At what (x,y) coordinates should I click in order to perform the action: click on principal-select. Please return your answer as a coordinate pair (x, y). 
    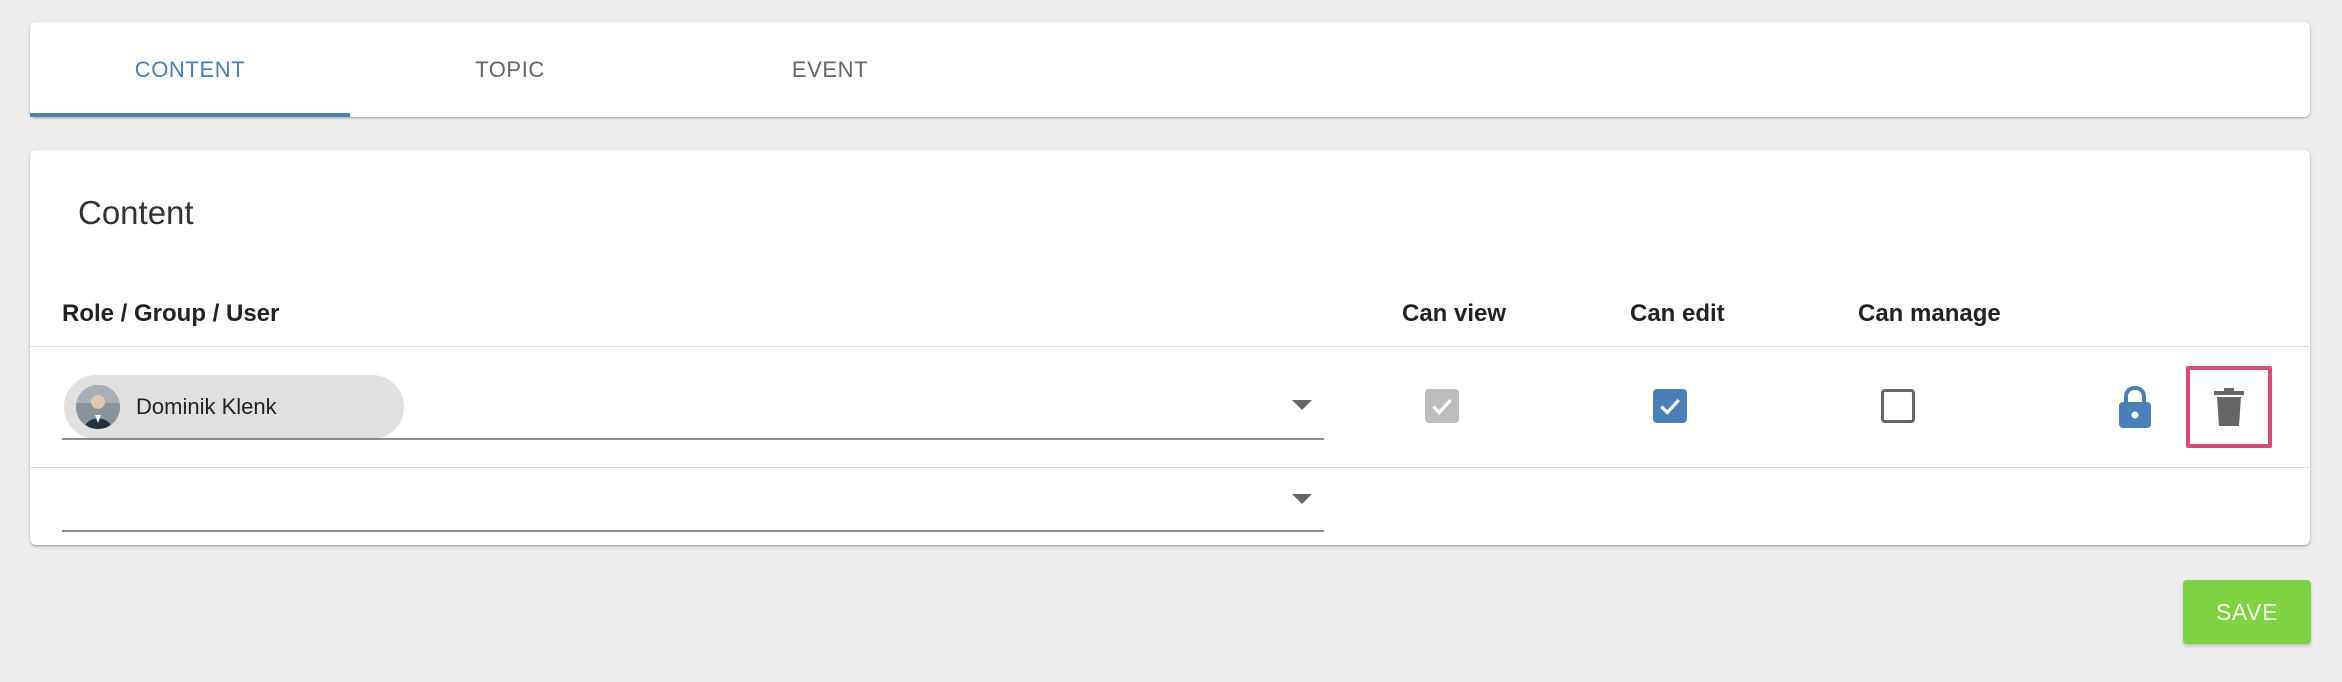
    Looking at the image, I should click on (693, 439).